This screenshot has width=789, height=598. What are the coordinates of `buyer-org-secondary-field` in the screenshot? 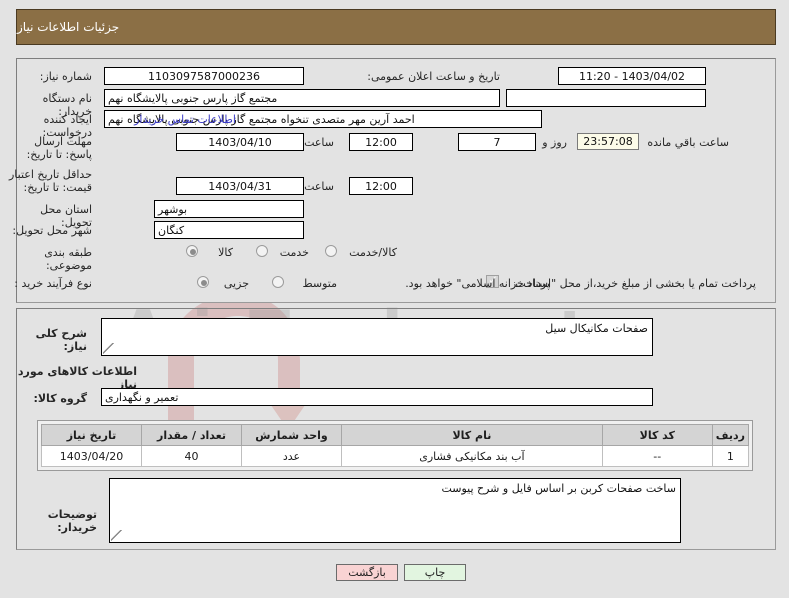 It's located at (606, 98).